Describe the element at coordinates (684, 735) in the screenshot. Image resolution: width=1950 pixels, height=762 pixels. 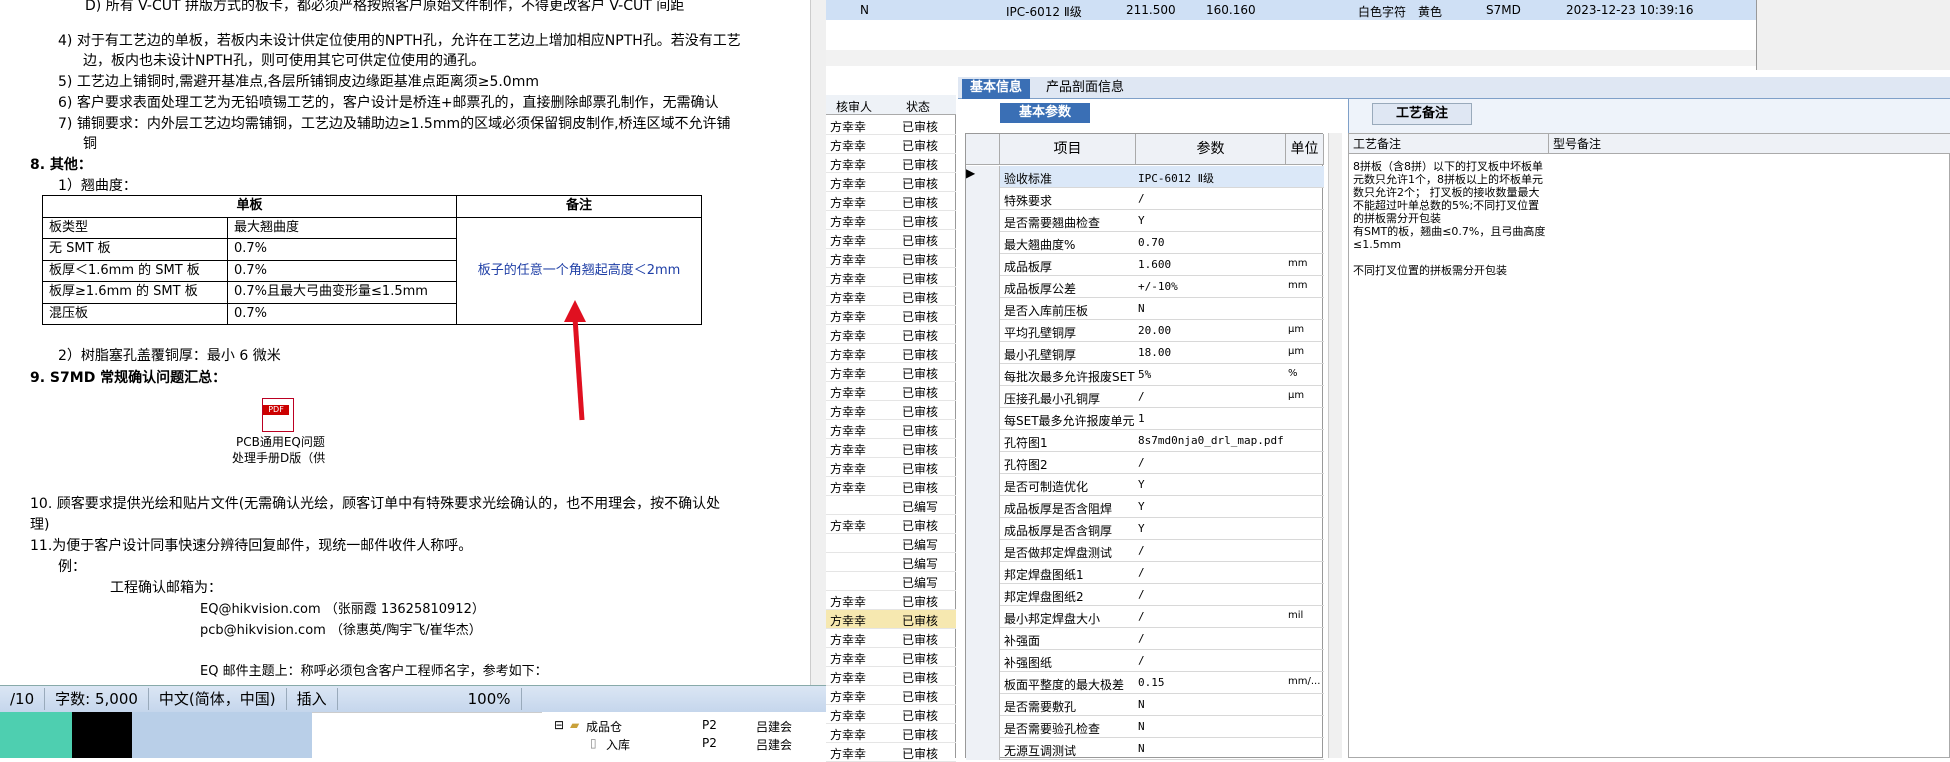
I see `warehouse-tree: ⊟ ▰ 成品仓 P2 吕建会 ▯ 入库 P2 吕建会` at that location.